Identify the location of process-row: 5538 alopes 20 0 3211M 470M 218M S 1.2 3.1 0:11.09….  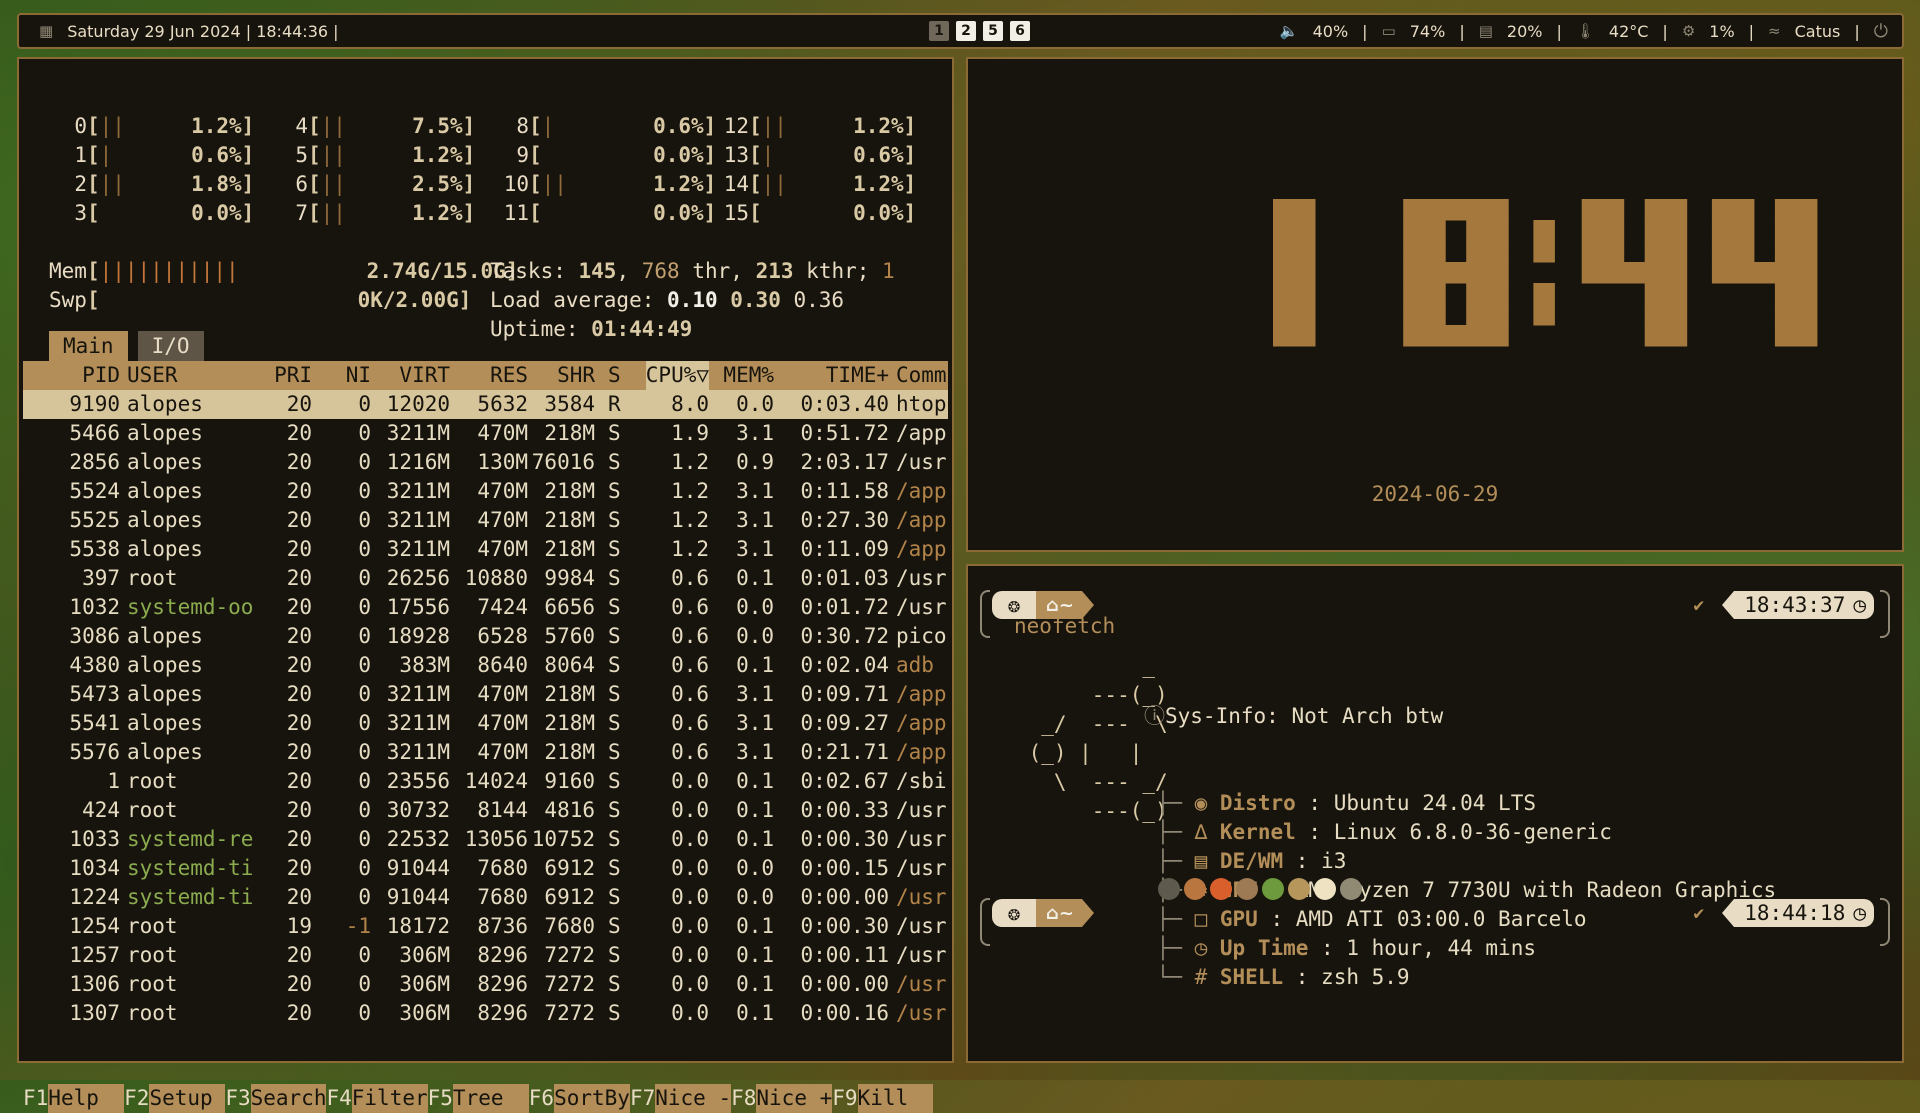
(485, 549).